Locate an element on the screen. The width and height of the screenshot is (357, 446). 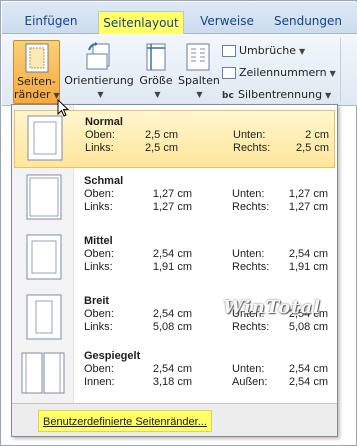
mouse-cursor-icon is located at coordinates (63, 108).